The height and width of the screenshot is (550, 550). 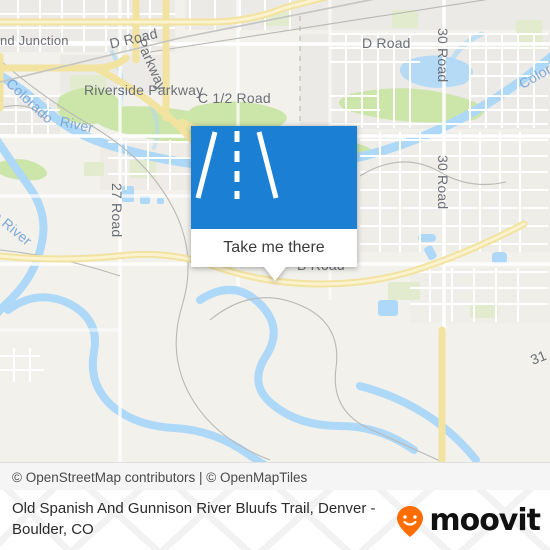 I want to click on take-me-there-label: Take me there, so click(x=274, y=247).